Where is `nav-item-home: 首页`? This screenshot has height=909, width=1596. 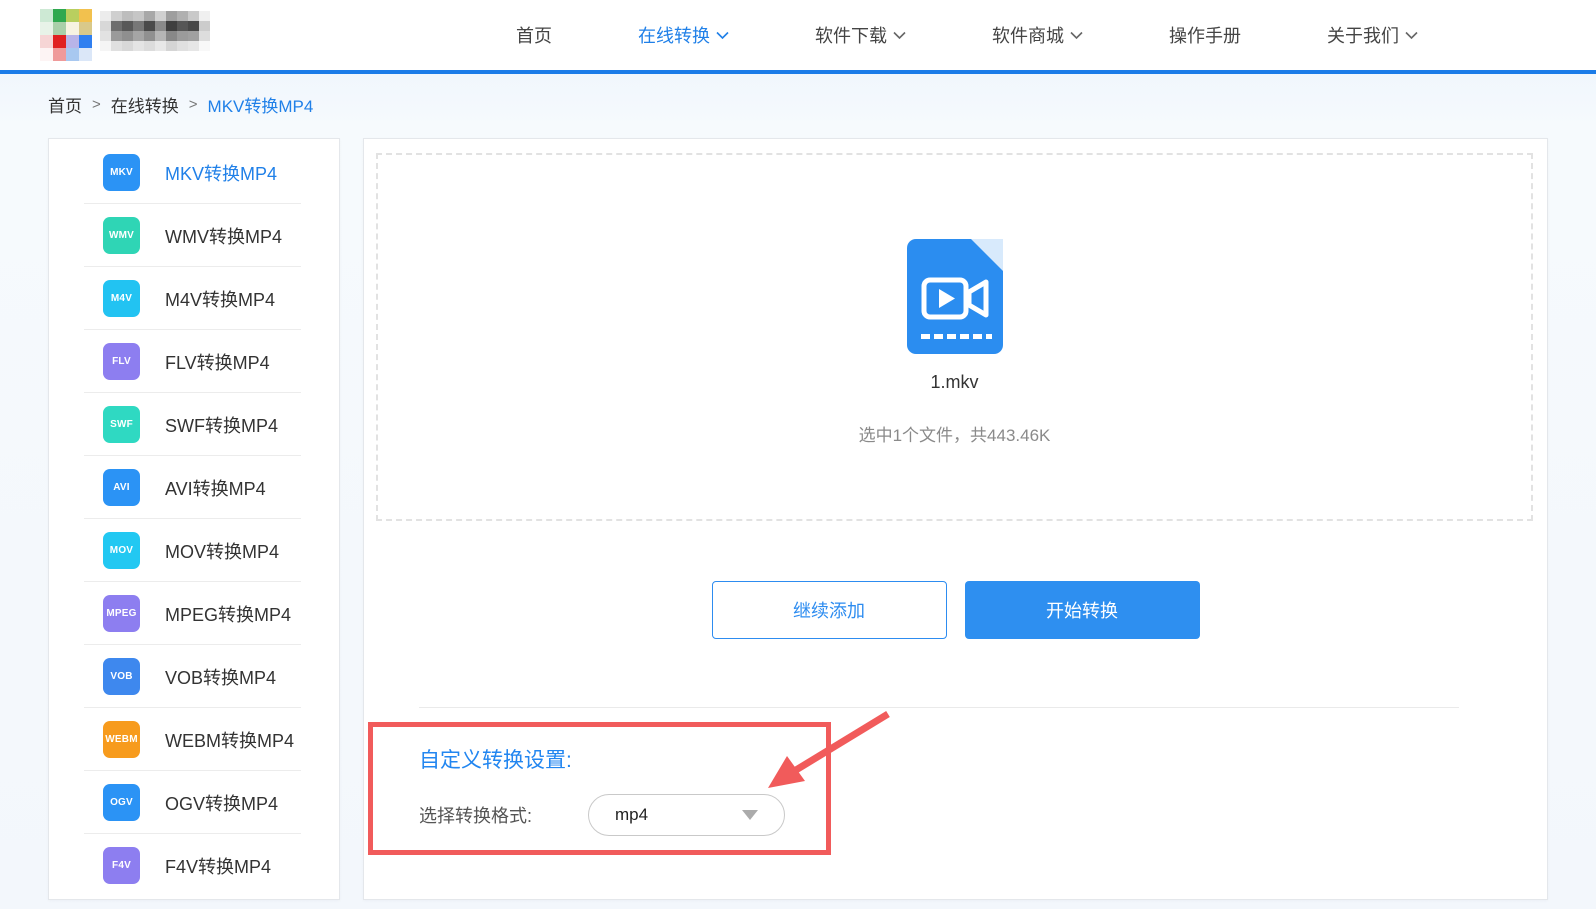 nav-item-home: 首页 is located at coordinates (534, 35).